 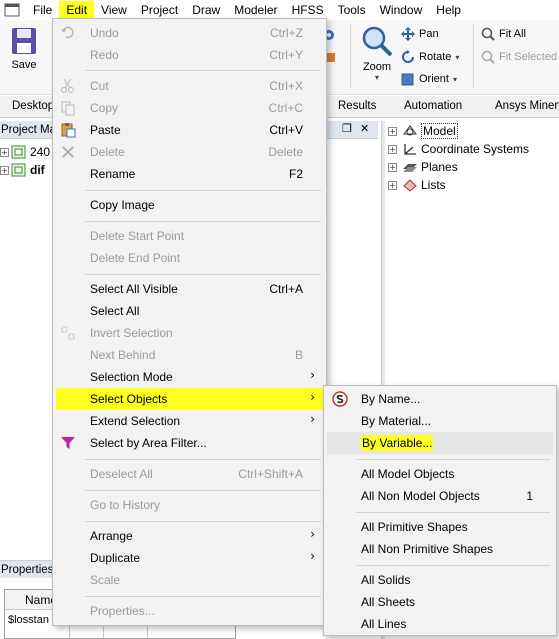 I want to click on menu-item-selection-mode: Selection Mode ›, so click(x=189, y=377).